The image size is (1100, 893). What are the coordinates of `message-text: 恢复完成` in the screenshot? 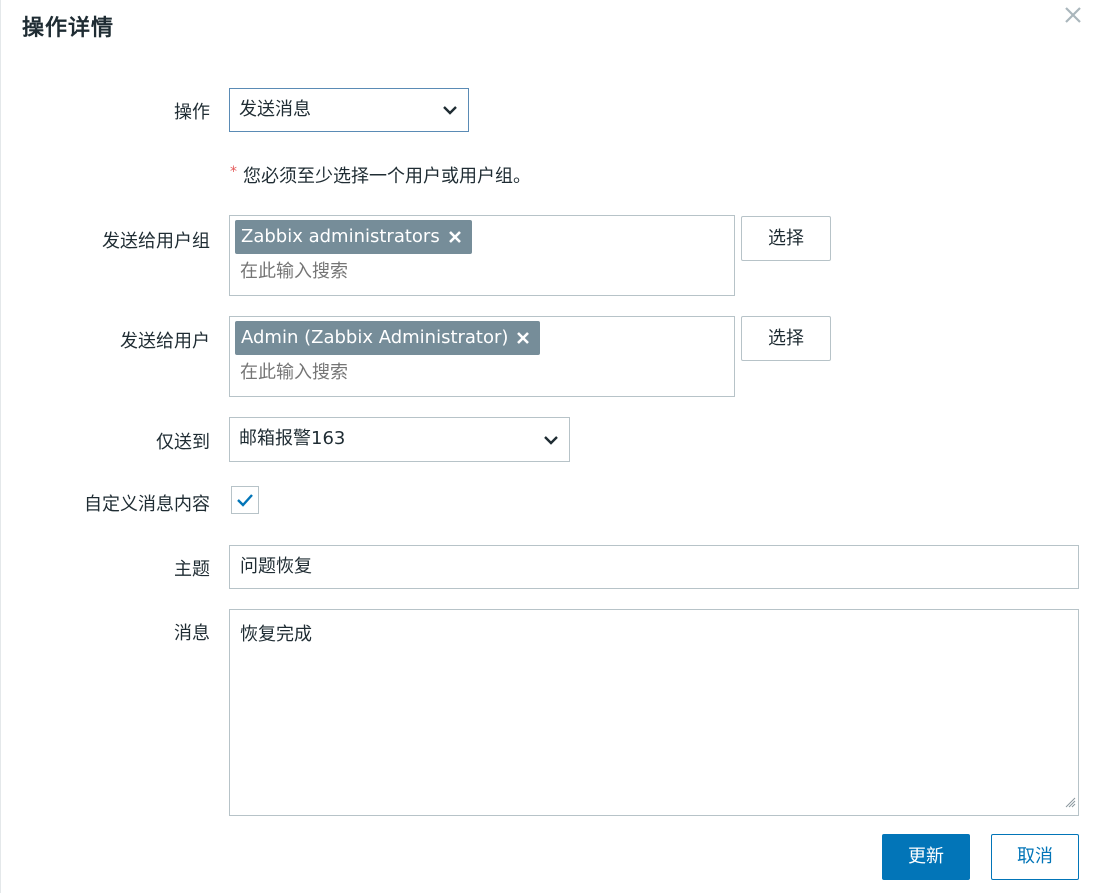 It's located at (276, 634).